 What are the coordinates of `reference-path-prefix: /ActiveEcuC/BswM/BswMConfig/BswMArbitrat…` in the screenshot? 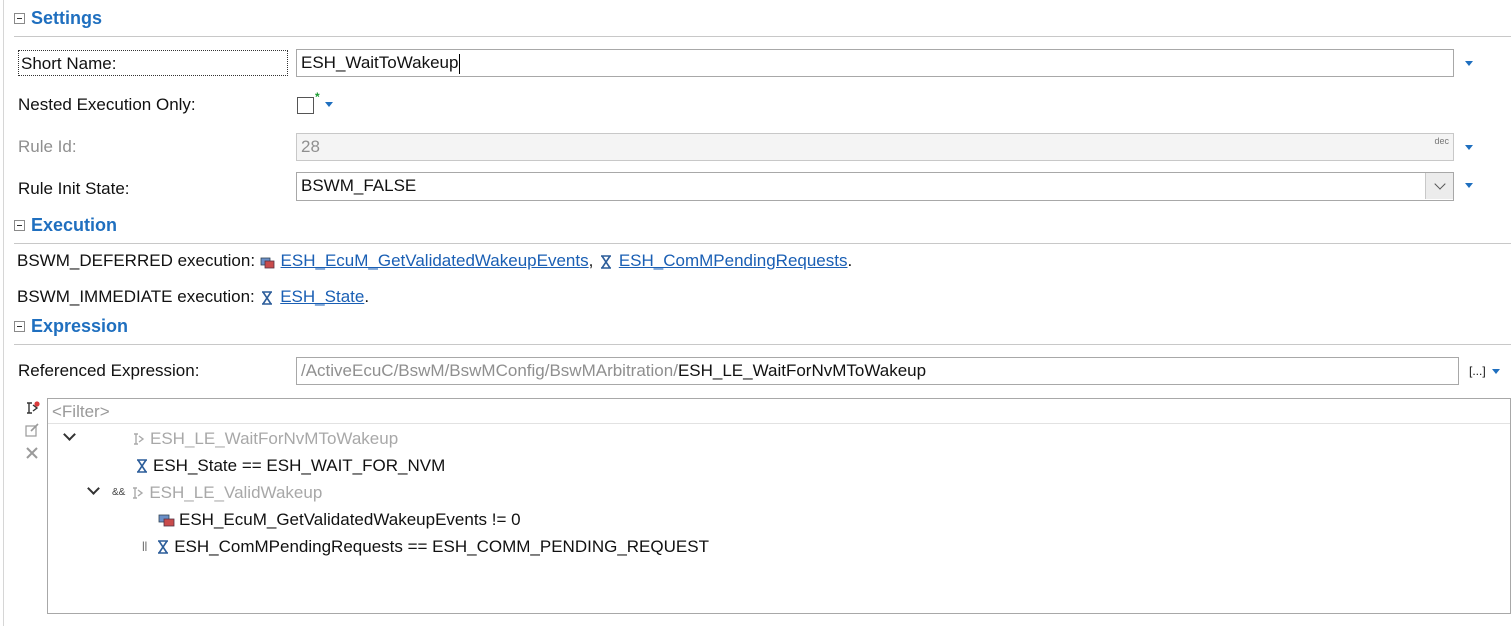 It's located at (489, 370).